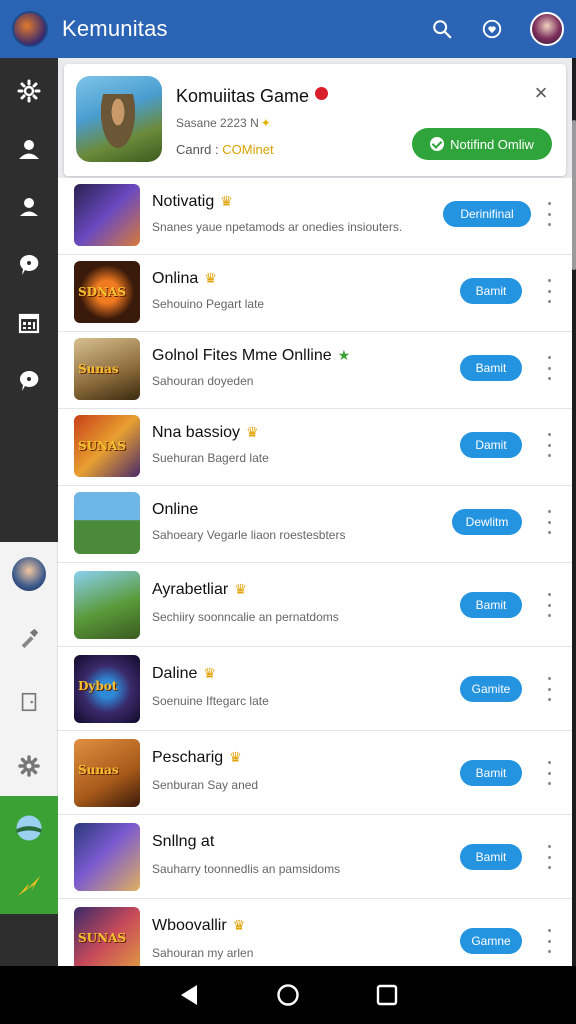 This screenshot has height=1024, width=576. Describe the element at coordinates (315, 293) in the screenshot. I see `list-item: SDNAS Onlina ♛ Sehouino Pegart late Bamit` at that location.